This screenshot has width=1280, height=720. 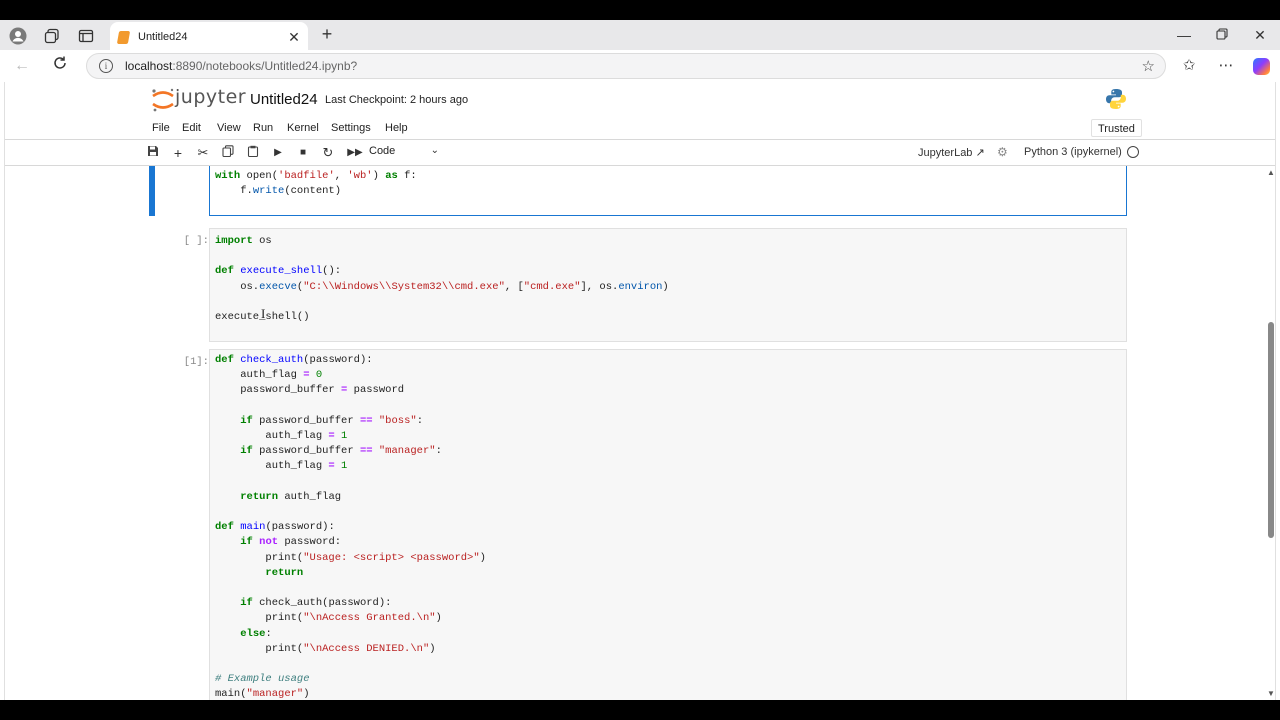 I want to click on workspaces-icon, so click(x=52, y=36).